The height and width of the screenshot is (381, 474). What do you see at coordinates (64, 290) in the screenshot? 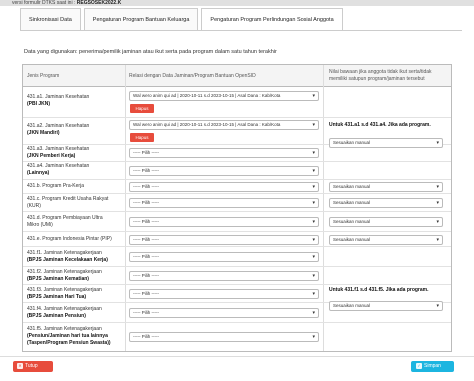
I see `row-code: 431.f3. Jaminan Ketenagakerjaan` at bounding box center [64, 290].